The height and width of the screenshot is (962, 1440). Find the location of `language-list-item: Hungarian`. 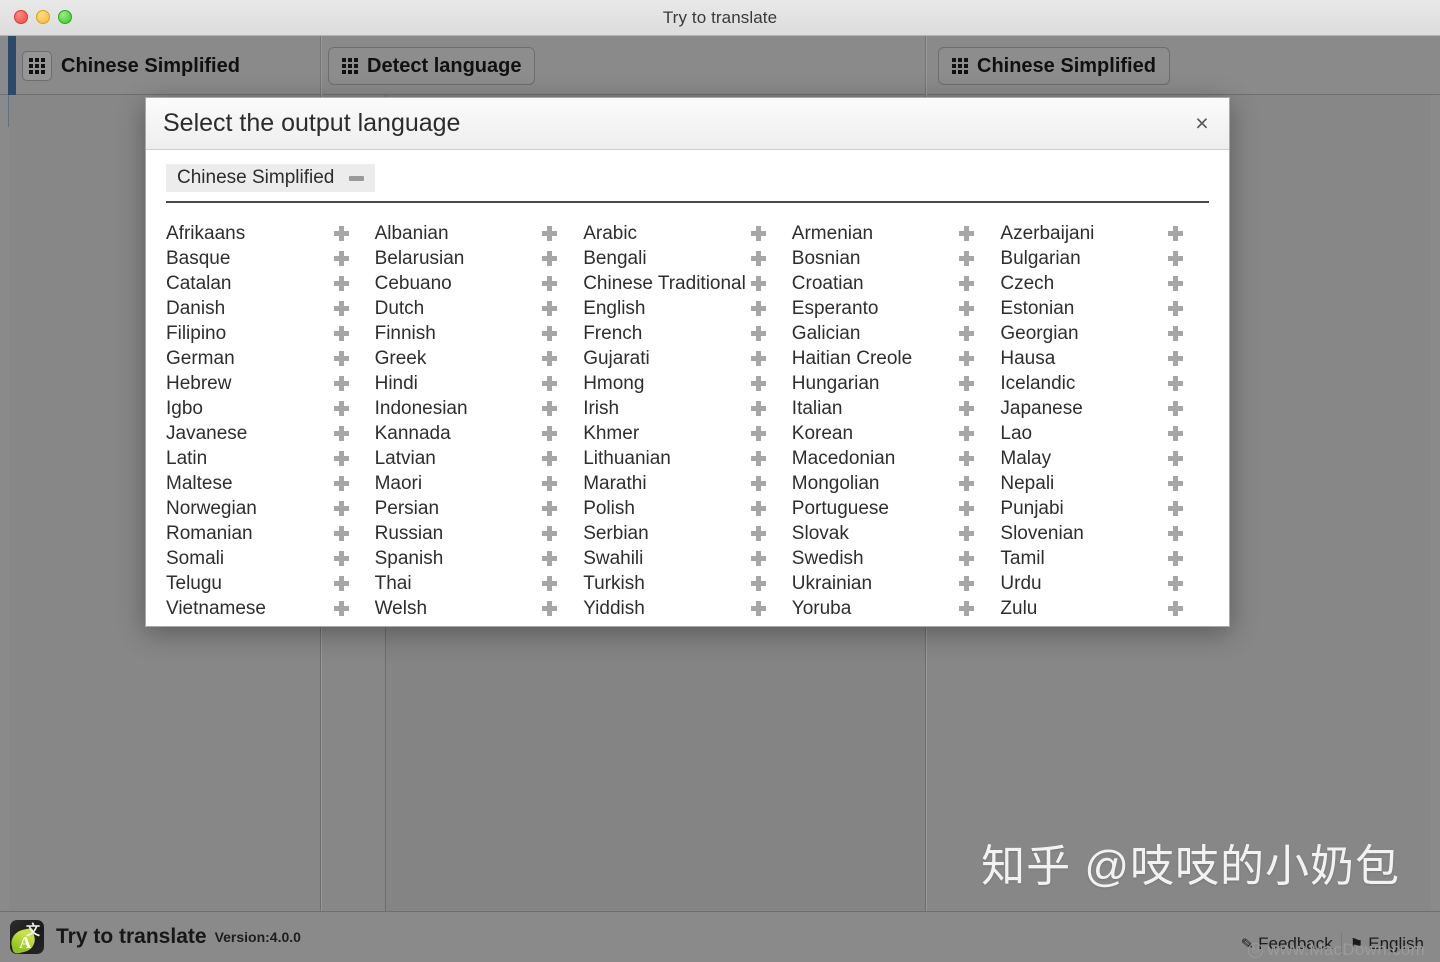

language-list-item: Hungarian is located at coordinates (896, 383).